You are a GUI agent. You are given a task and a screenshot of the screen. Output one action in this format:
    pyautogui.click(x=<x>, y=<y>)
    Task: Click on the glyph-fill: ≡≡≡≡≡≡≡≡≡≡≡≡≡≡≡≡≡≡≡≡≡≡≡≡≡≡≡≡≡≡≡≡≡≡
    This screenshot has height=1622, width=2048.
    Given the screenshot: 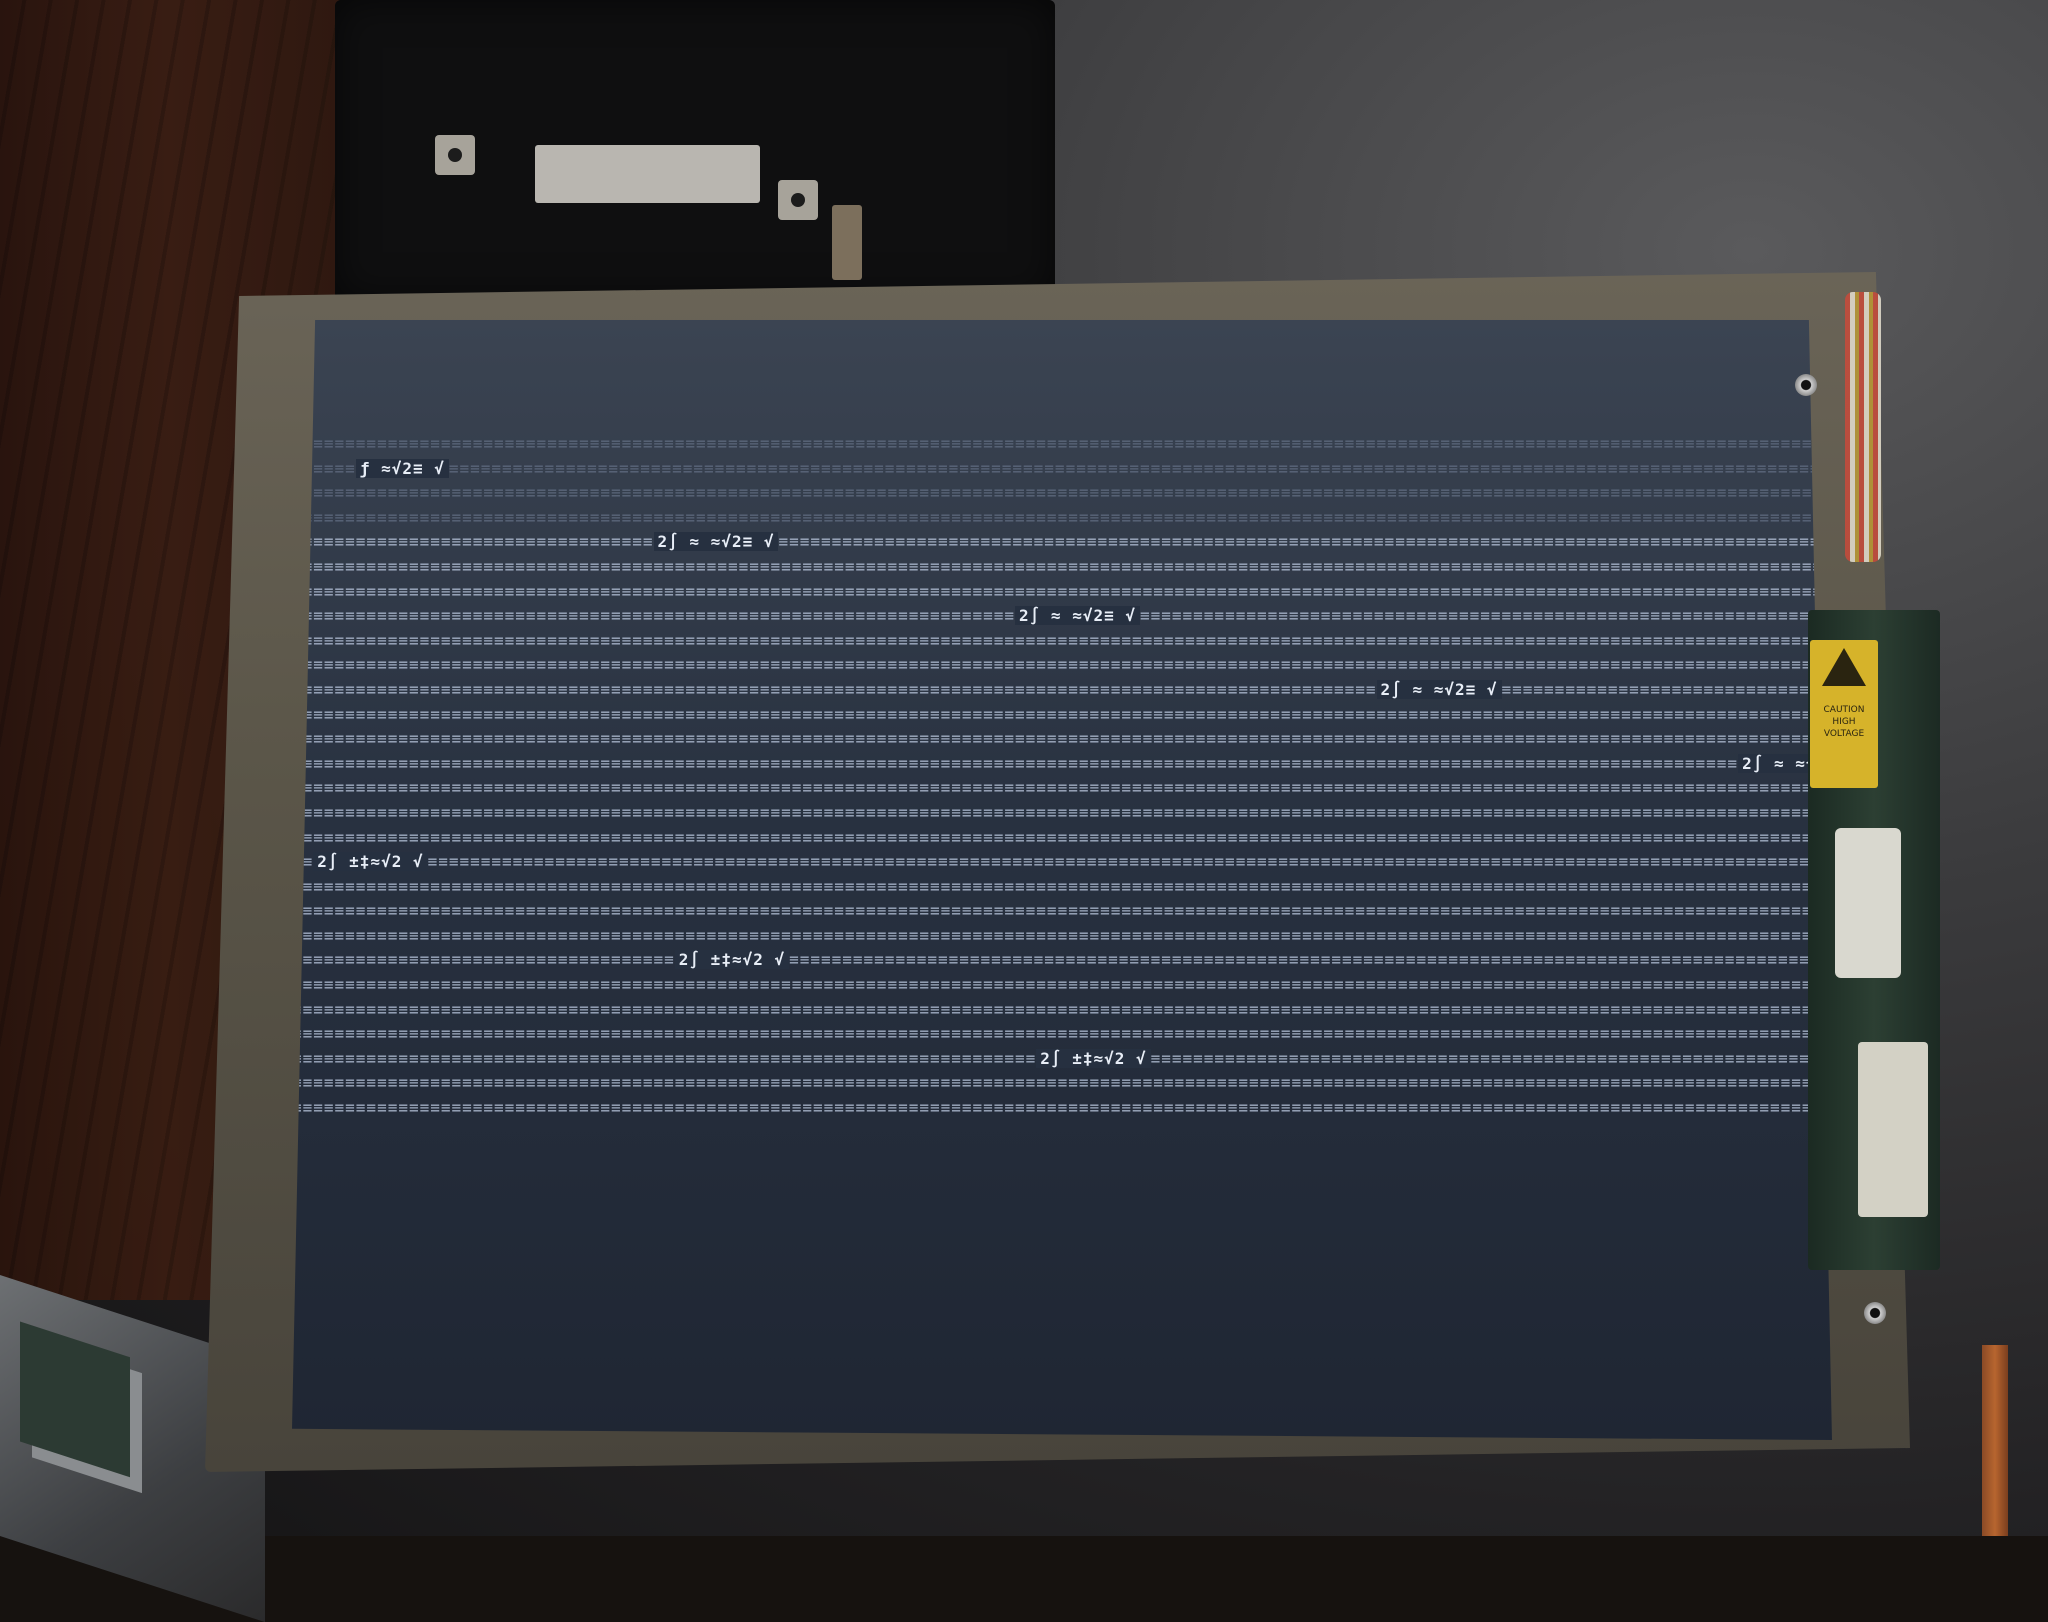 What is the action you would take?
    pyautogui.click(x=473, y=542)
    